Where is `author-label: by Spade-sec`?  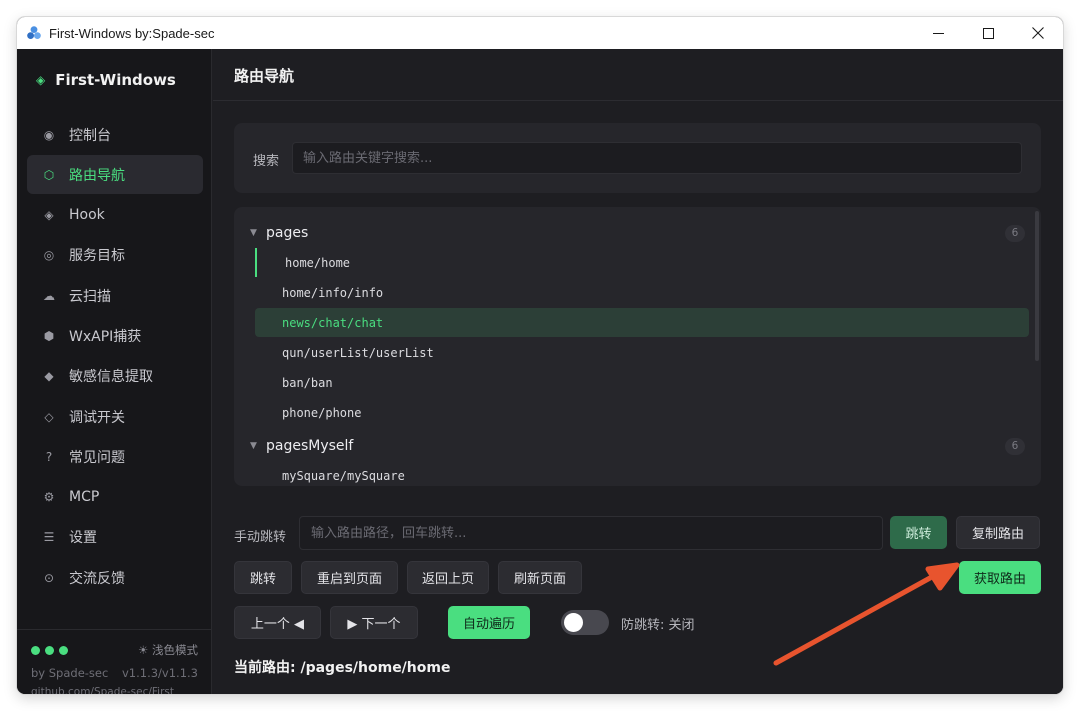
author-label: by Spade-sec is located at coordinates (70, 673).